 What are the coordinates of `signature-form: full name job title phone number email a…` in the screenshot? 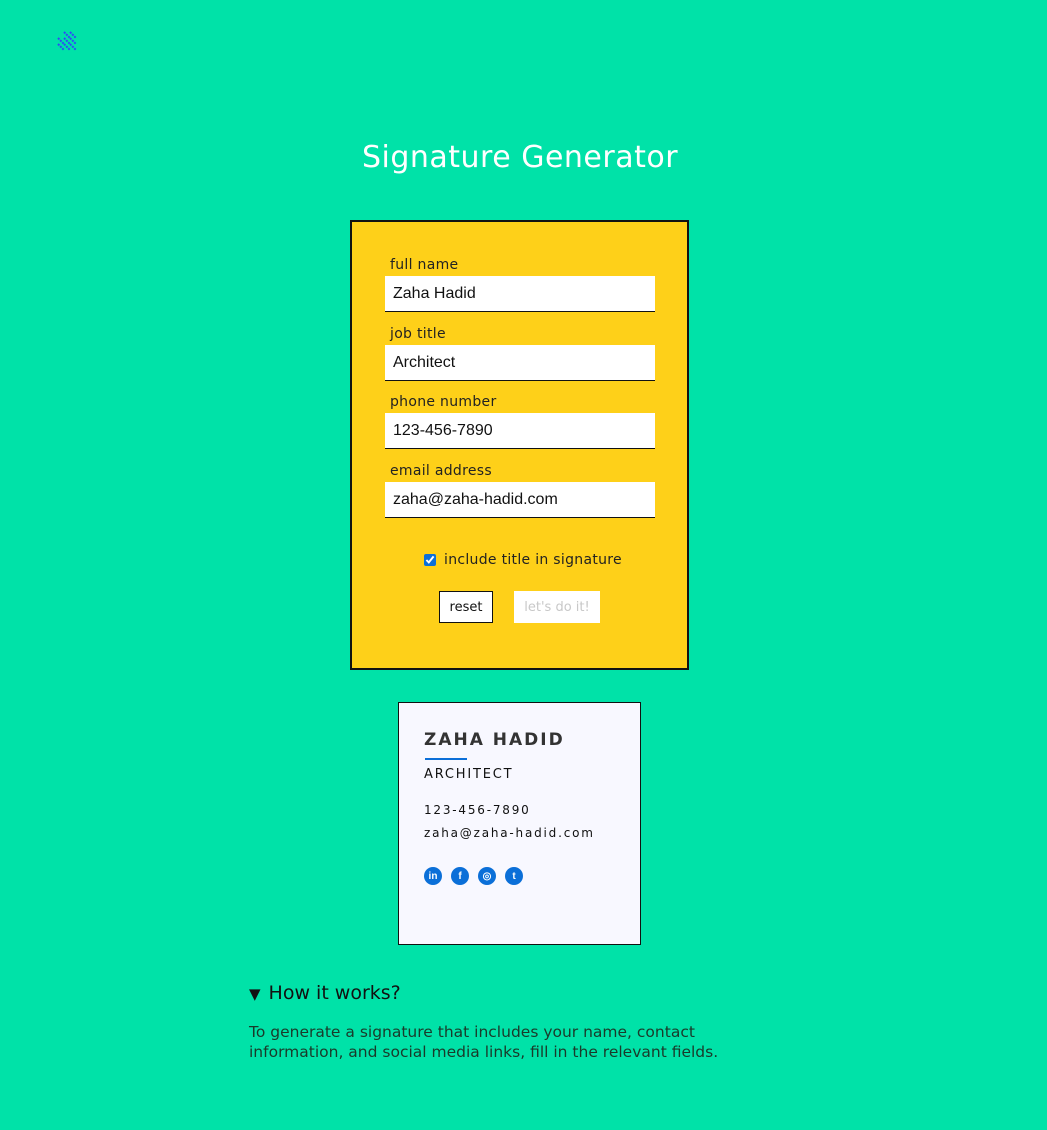 It's located at (519, 445).